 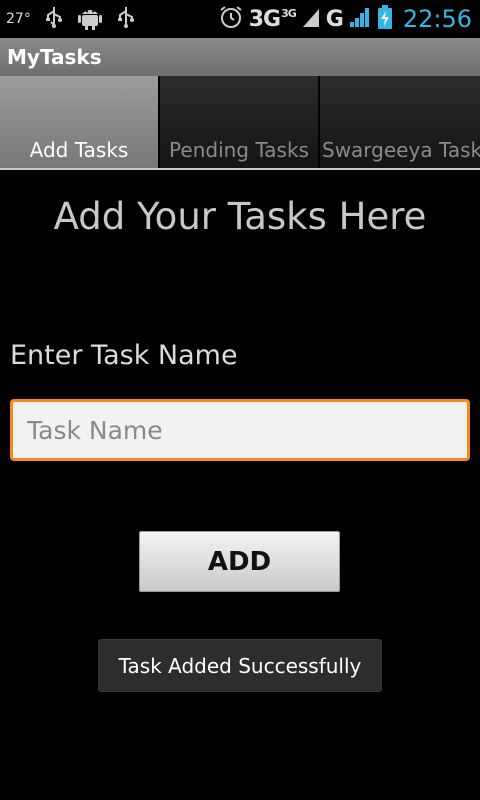 What do you see at coordinates (360, 19) in the screenshot?
I see `signal-strength-icon` at bounding box center [360, 19].